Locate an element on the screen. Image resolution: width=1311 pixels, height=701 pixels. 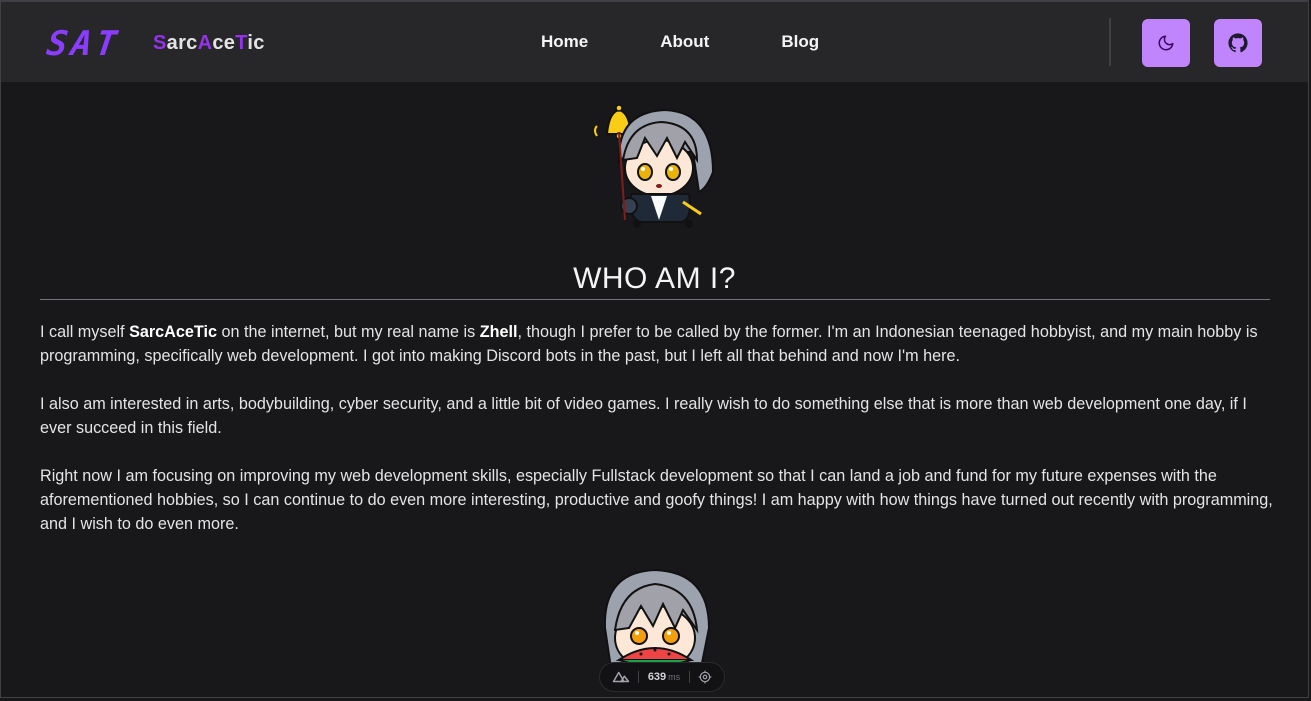
brand-part: ic is located at coordinates (256, 43).